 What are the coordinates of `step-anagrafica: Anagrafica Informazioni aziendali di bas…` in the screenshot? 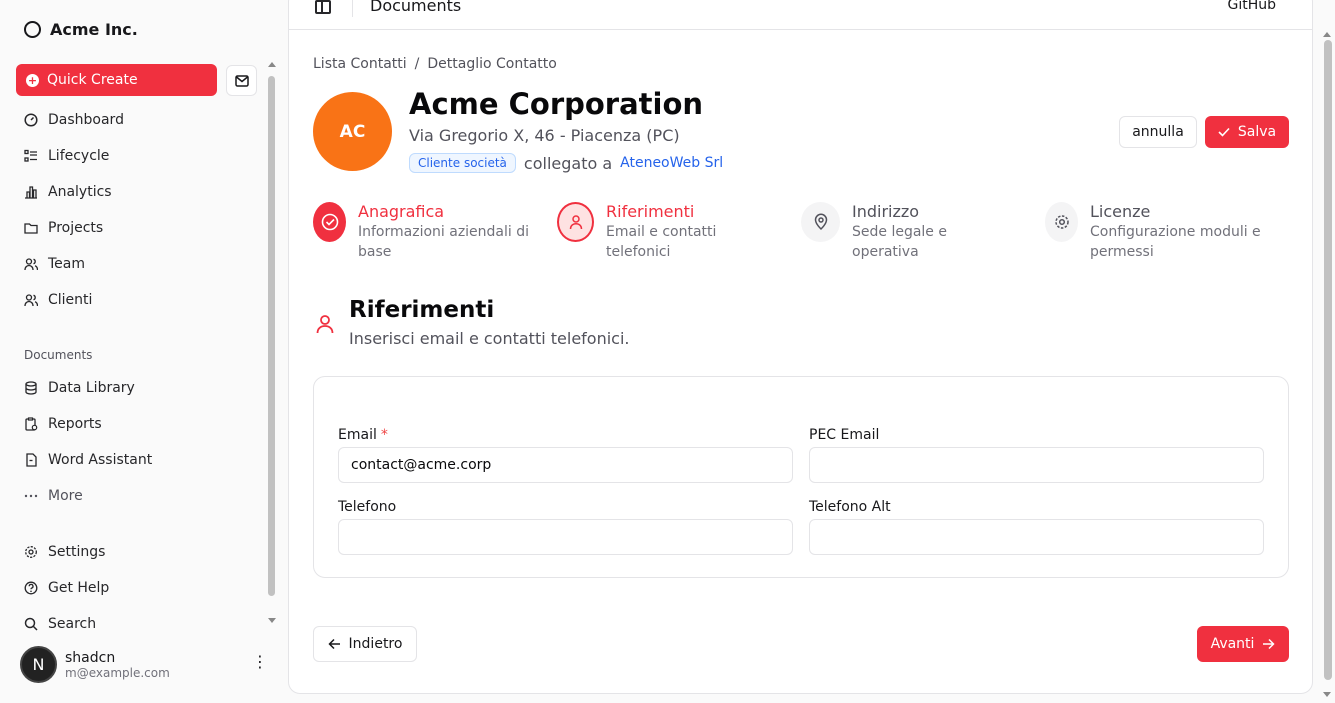 It's located at (428, 232).